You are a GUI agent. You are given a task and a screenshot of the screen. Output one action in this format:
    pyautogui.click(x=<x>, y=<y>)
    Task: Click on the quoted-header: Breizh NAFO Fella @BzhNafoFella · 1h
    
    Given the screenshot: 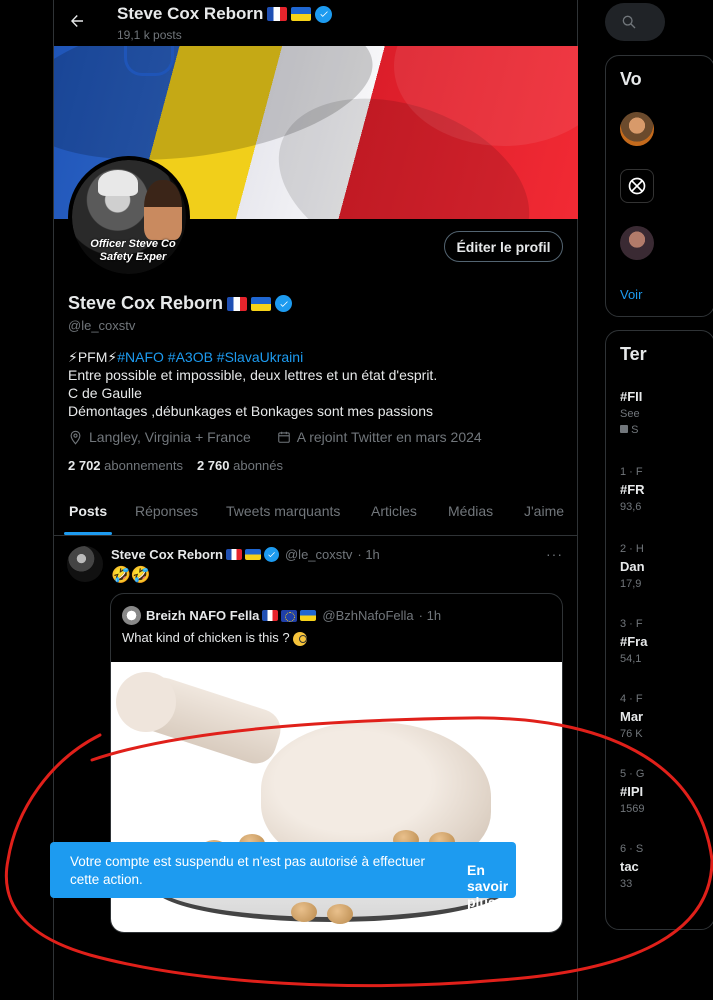 What is the action you would take?
    pyautogui.click(x=293, y=615)
    